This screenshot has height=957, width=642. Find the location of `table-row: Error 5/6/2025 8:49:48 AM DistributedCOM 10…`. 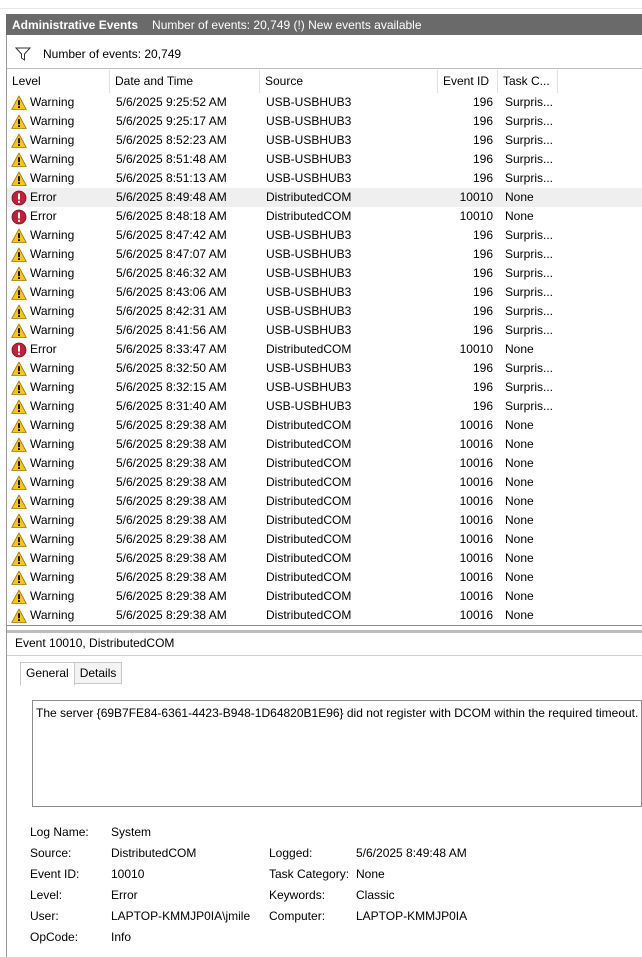

table-row: Error 5/6/2025 8:49:48 AM DistributedCOM 10… is located at coordinates (324, 197).